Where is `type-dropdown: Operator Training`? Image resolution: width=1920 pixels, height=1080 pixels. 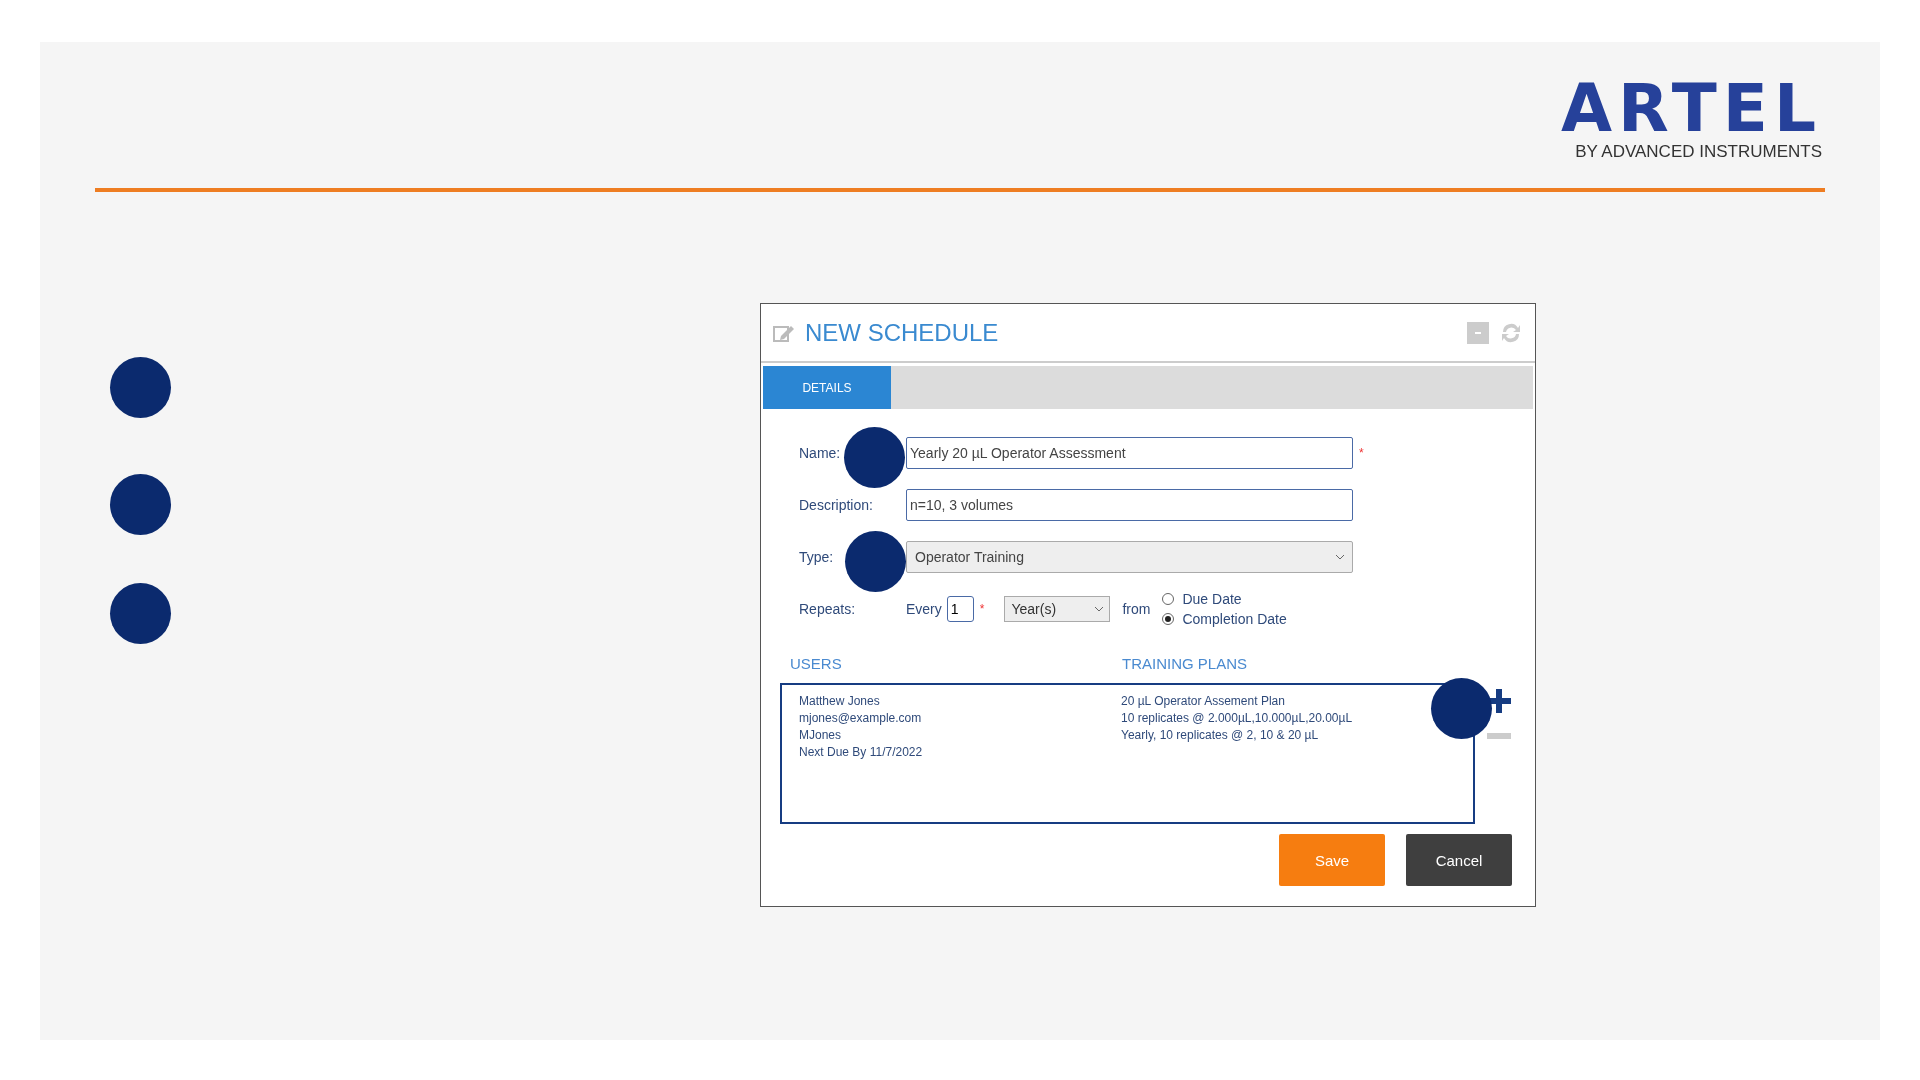
type-dropdown: Operator Training is located at coordinates (1129, 557).